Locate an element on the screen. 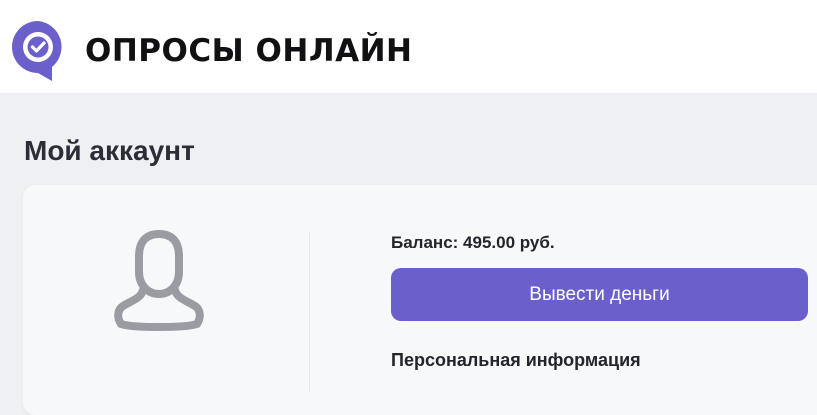 The height and width of the screenshot is (415, 817). page-title: Мой аккаунт is located at coordinates (109, 150).